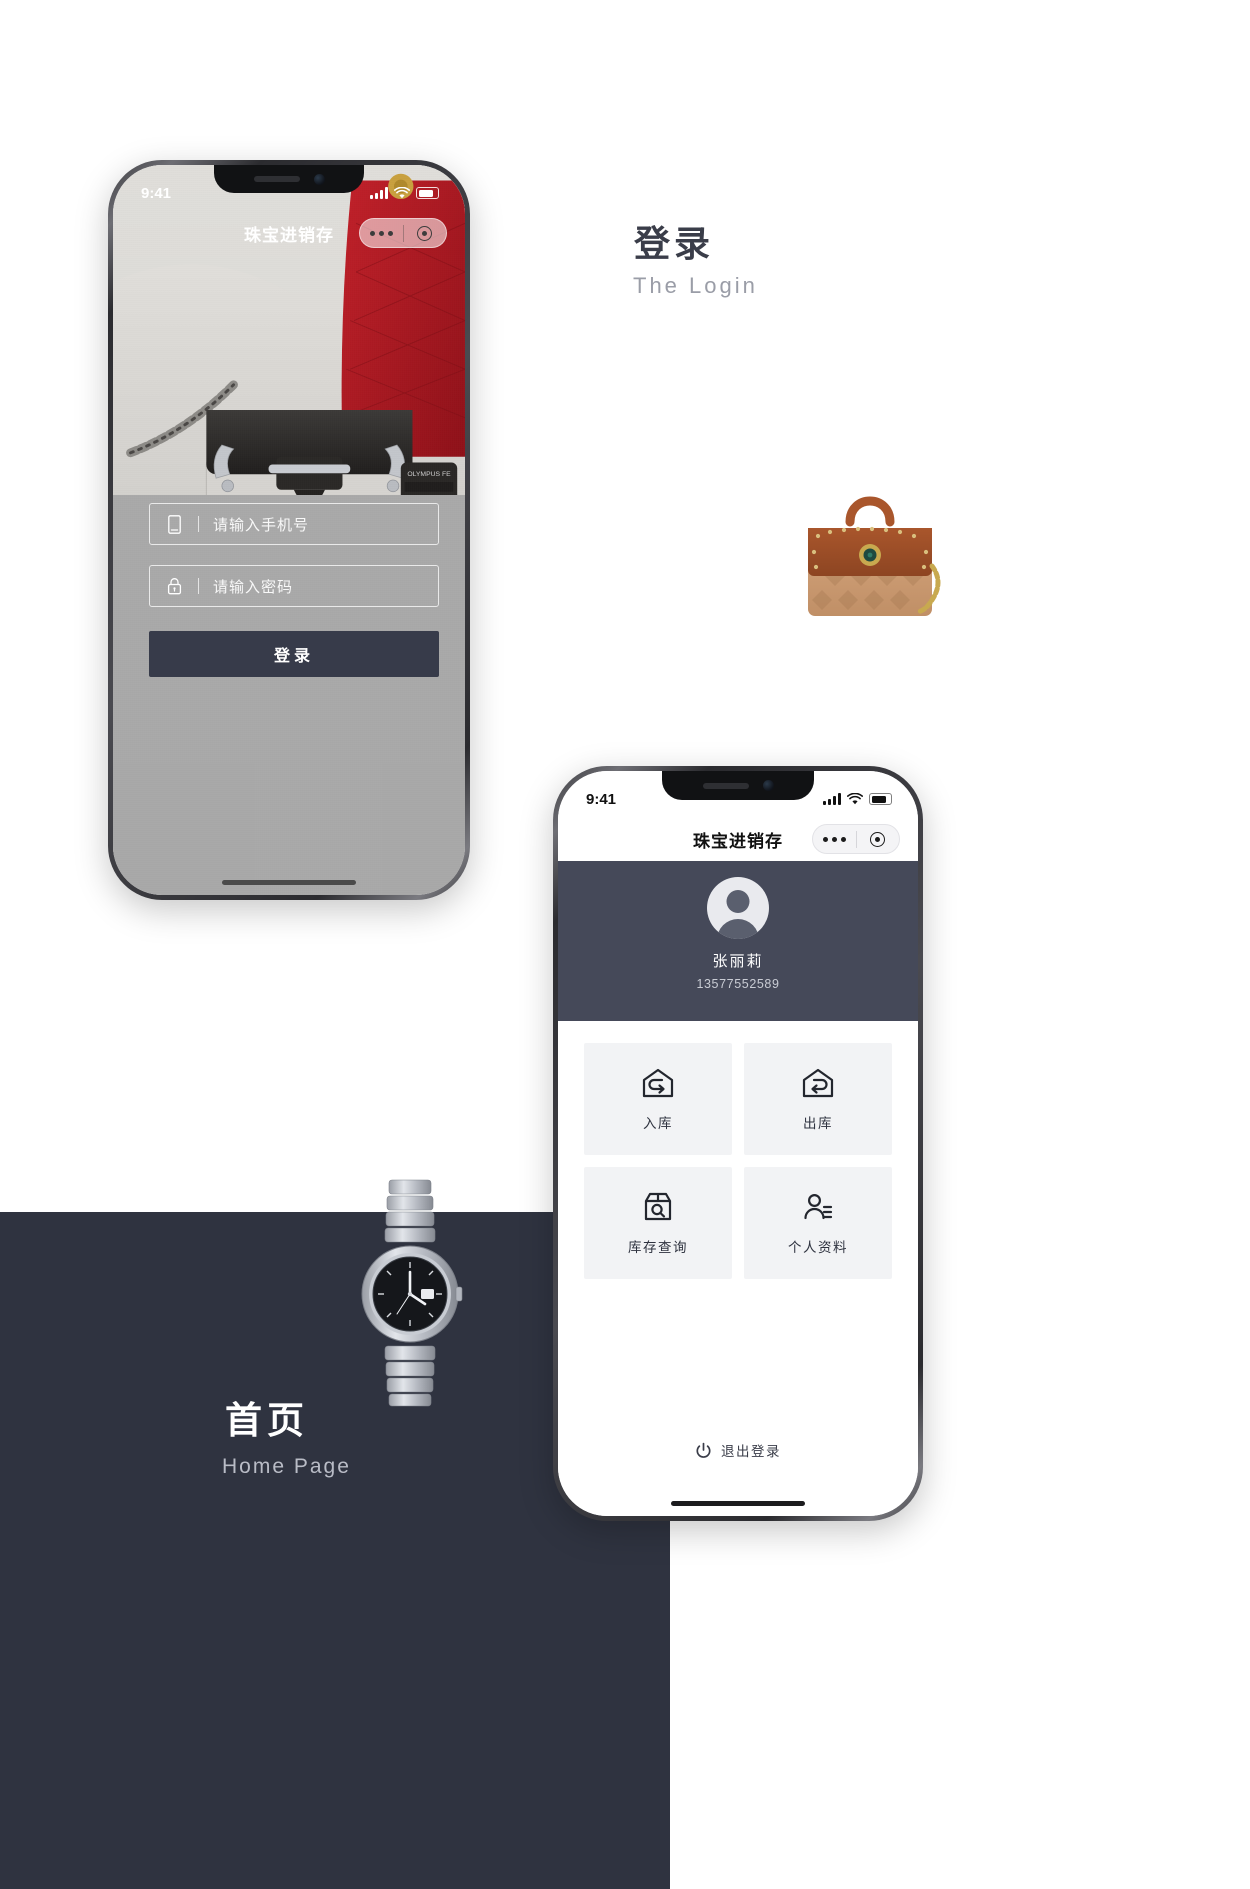  Describe the element at coordinates (818, 1247) in the screenshot. I see `menu-item-label: 个人资料` at that location.